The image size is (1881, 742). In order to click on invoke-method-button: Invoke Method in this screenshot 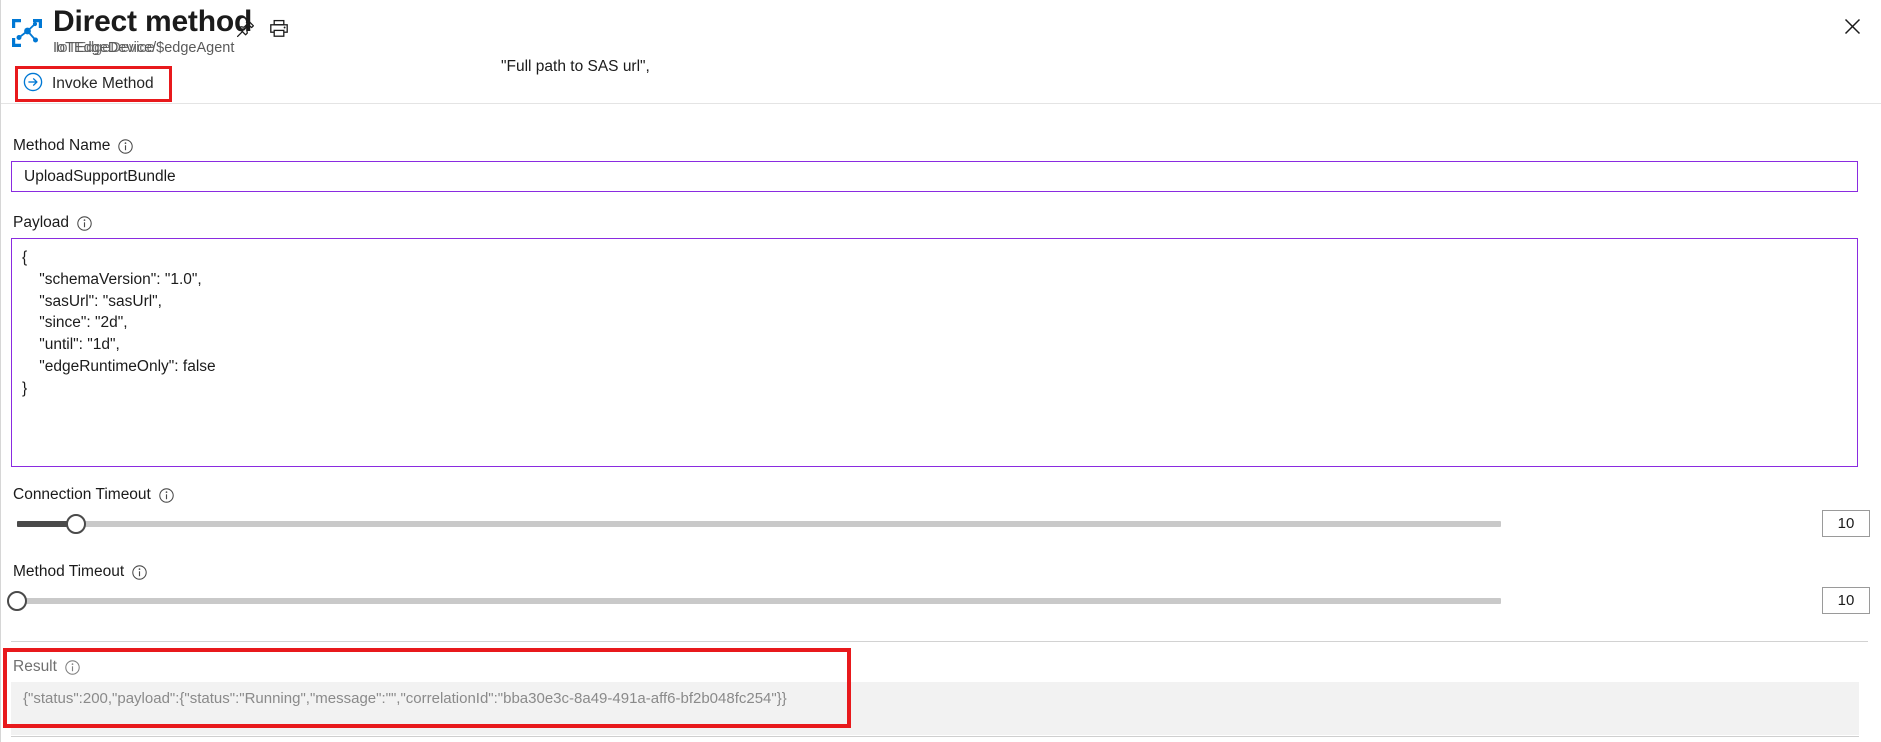, I will do `click(90, 84)`.